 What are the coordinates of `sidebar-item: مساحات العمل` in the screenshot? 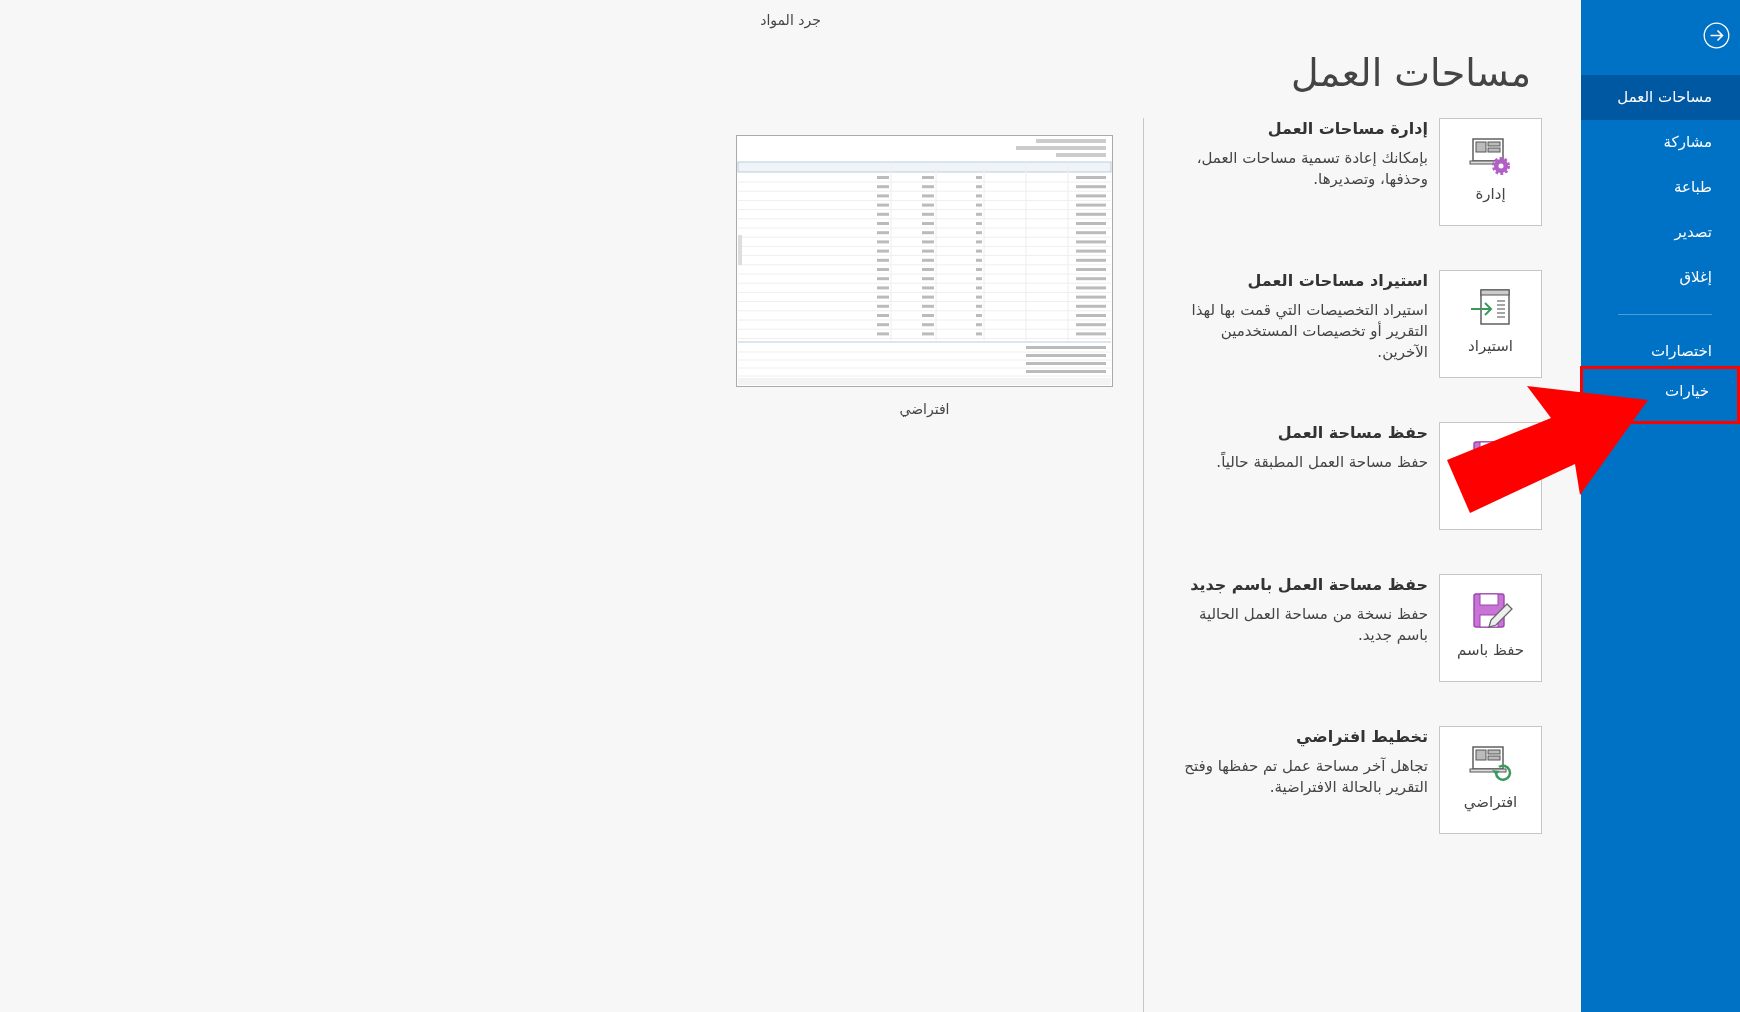 It's located at (1660, 97).